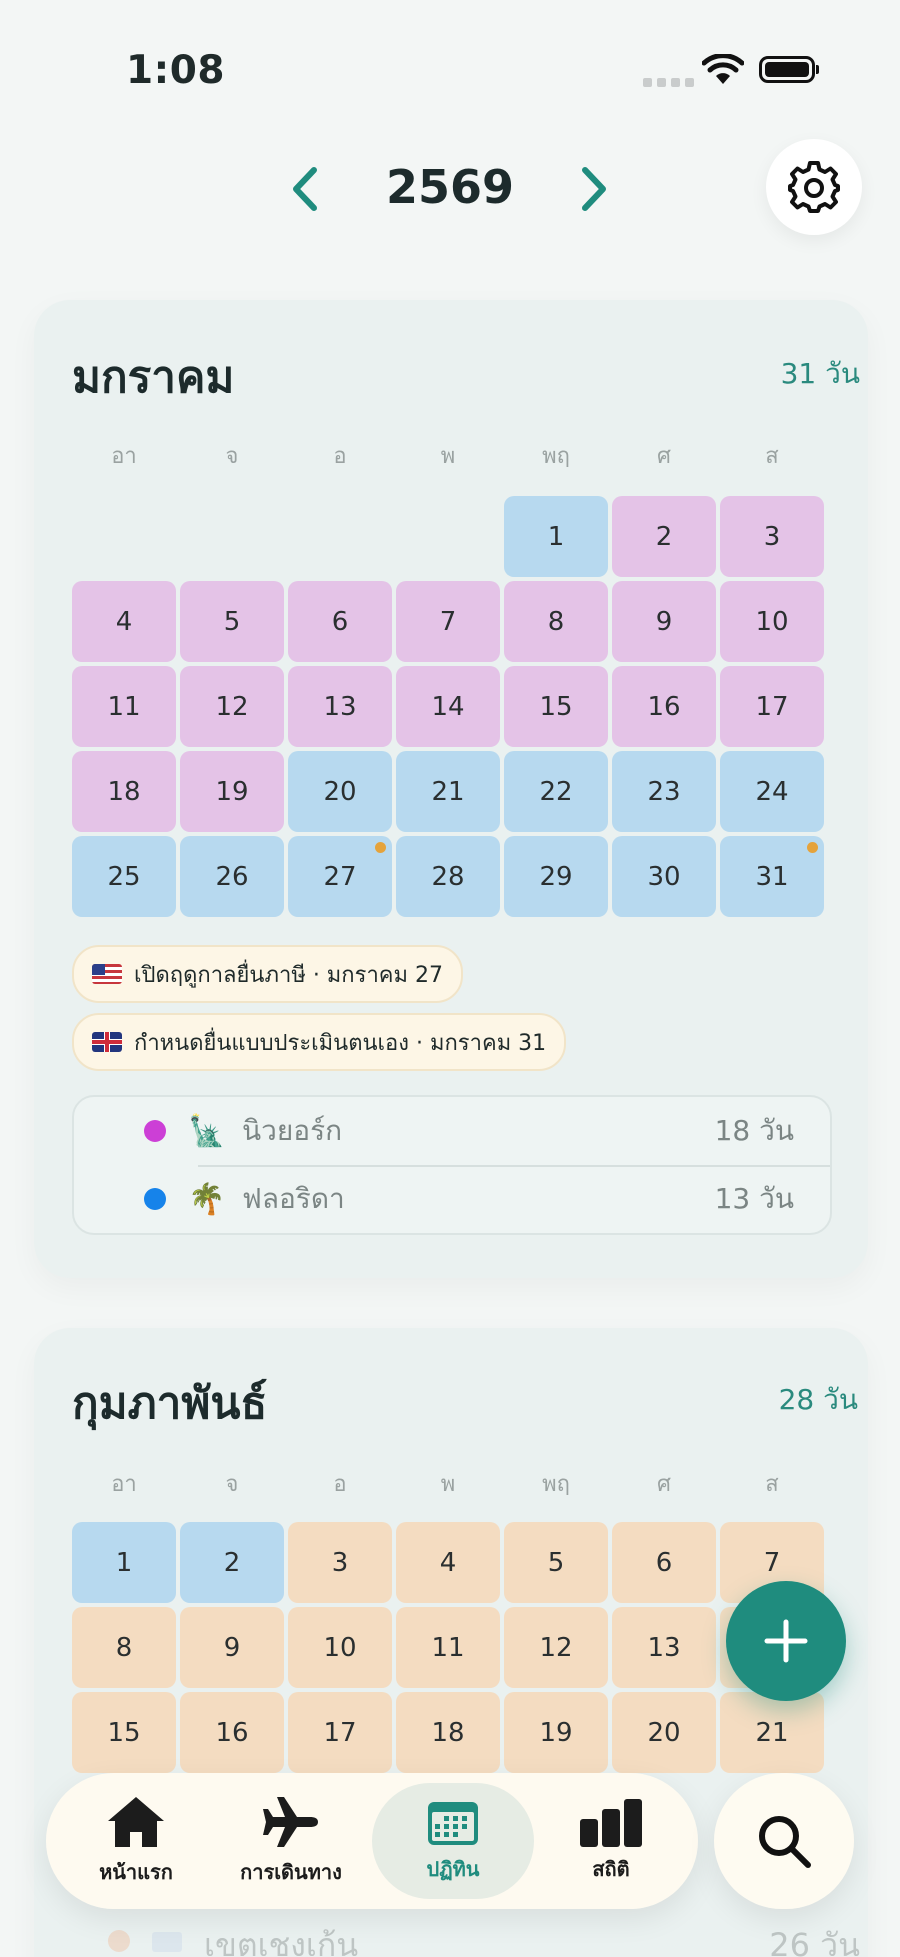  What do you see at coordinates (484, 1937) in the screenshot?
I see `location-summary-row-peek: เขตเชงเก้น 26 วัน` at bounding box center [484, 1937].